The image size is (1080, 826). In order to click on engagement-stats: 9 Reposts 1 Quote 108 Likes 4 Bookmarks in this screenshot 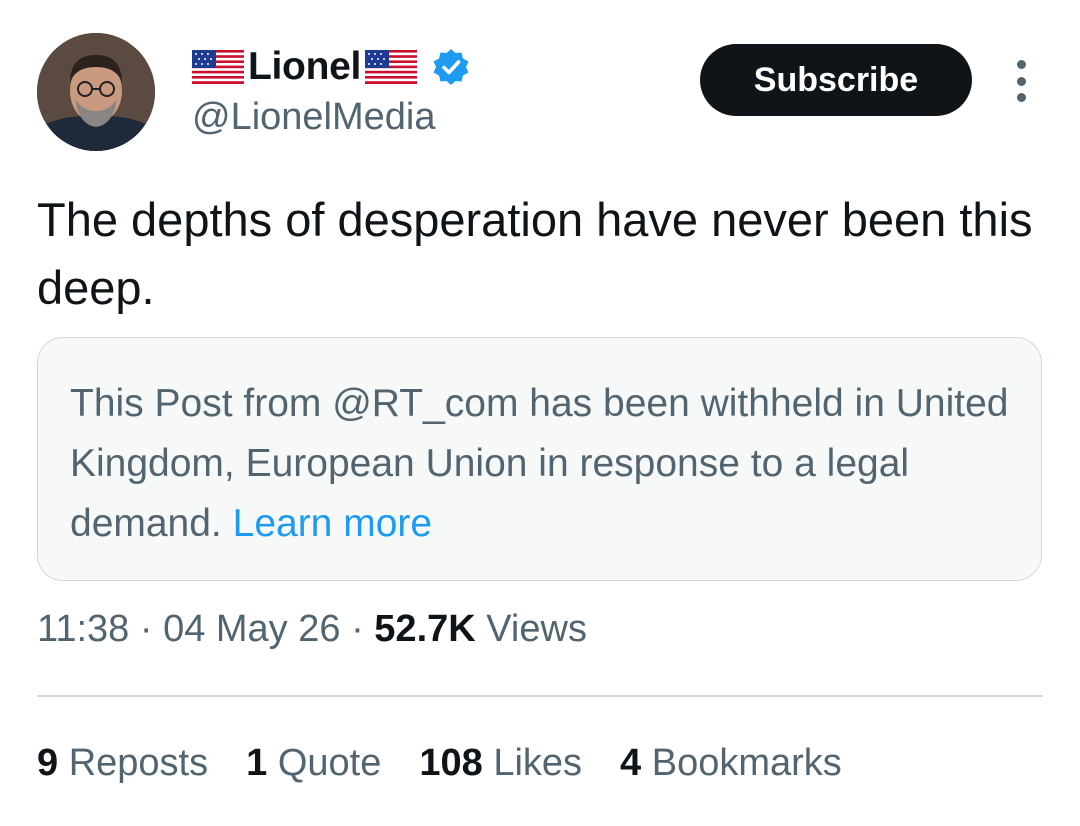, I will do `click(439, 763)`.